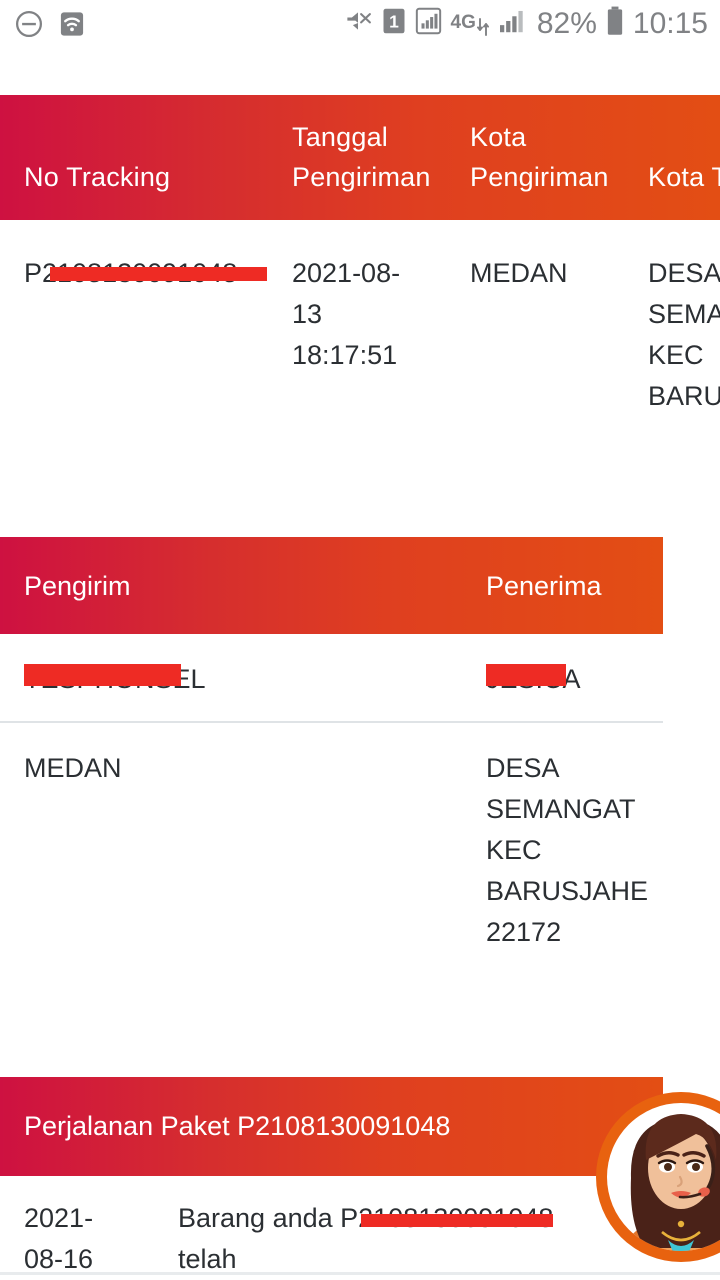 The width and height of the screenshot is (720, 1280). Describe the element at coordinates (519, 273) in the screenshot. I see `cell-kota-pengiriman: MEDAN` at that location.